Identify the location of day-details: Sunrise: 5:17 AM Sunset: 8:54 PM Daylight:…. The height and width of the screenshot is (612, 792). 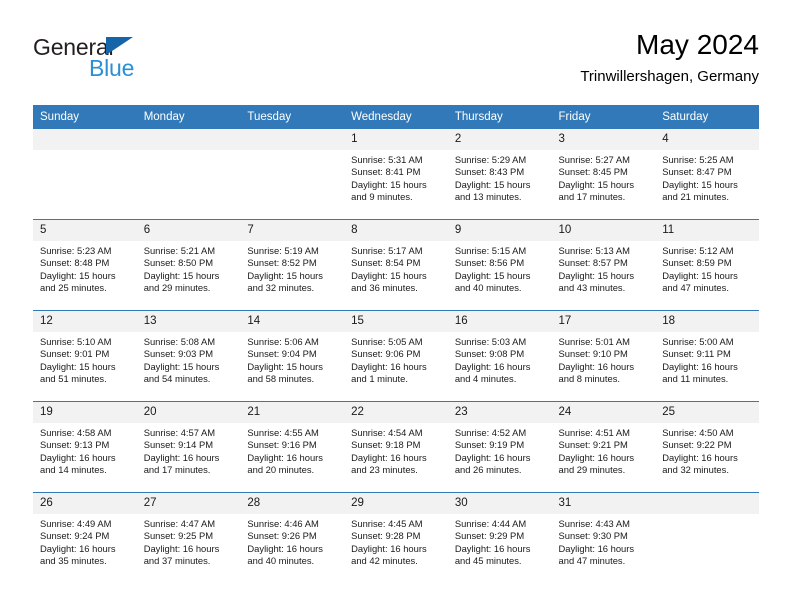
(396, 267).